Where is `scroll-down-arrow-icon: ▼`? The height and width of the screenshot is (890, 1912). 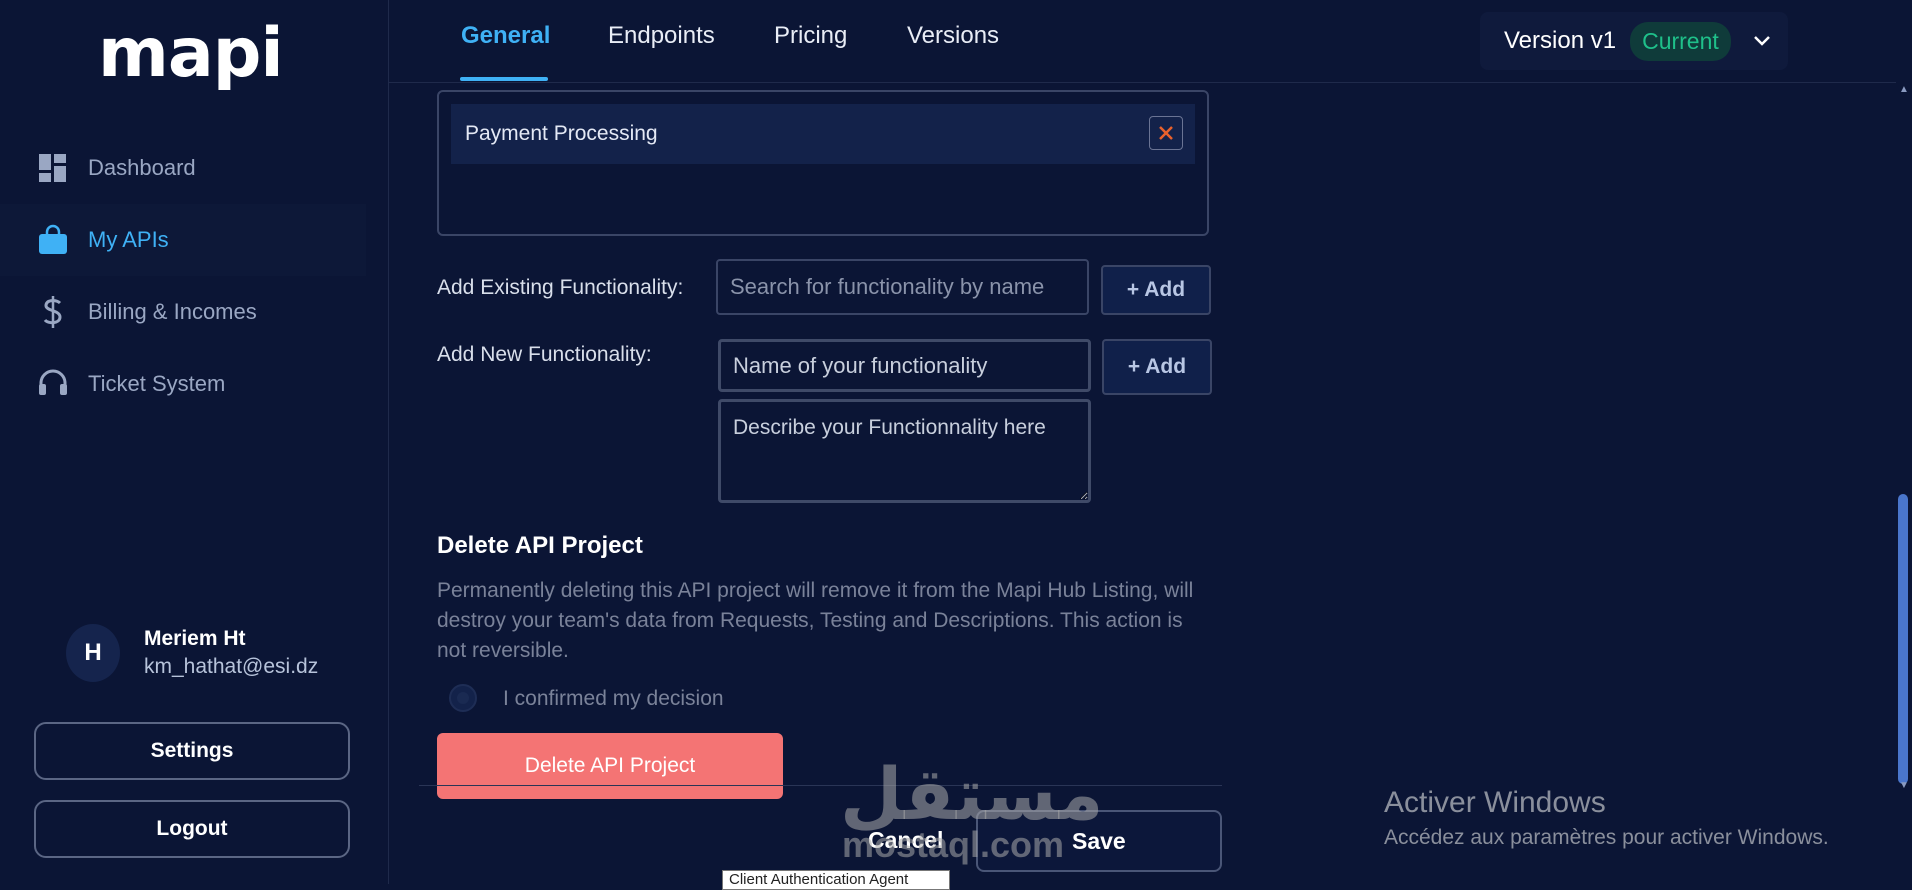
scroll-down-arrow-icon: ▼ is located at coordinates (1904, 785).